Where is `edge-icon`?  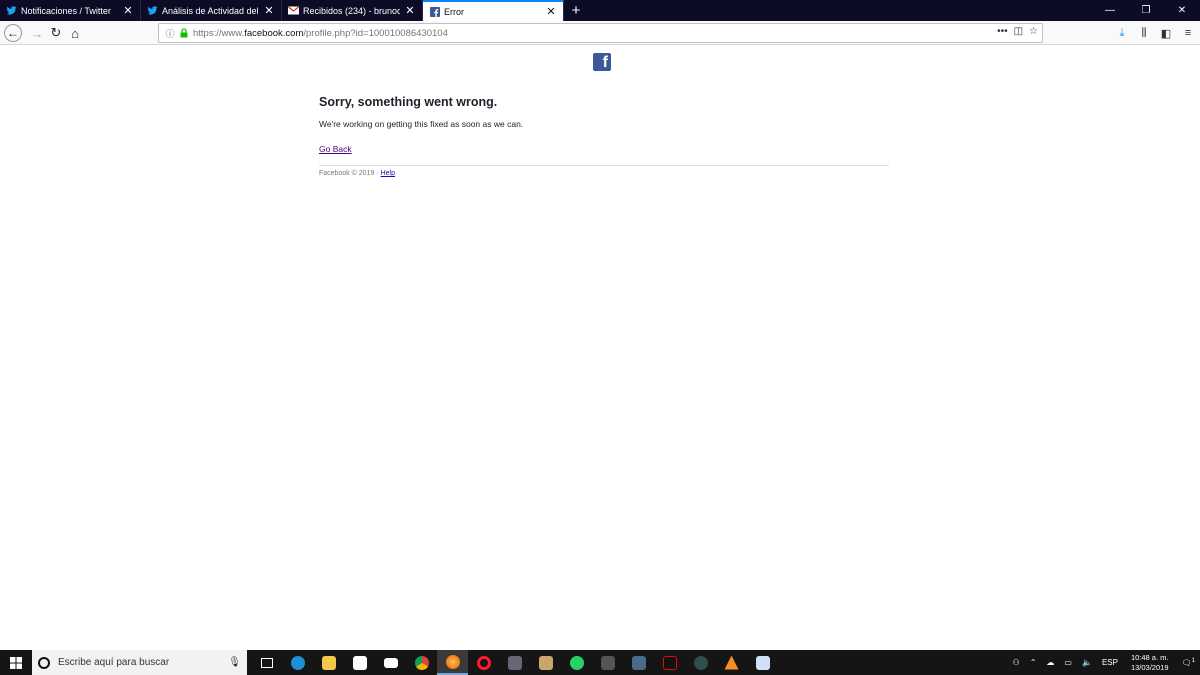
edge-icon is located at coordinates (297, 662).